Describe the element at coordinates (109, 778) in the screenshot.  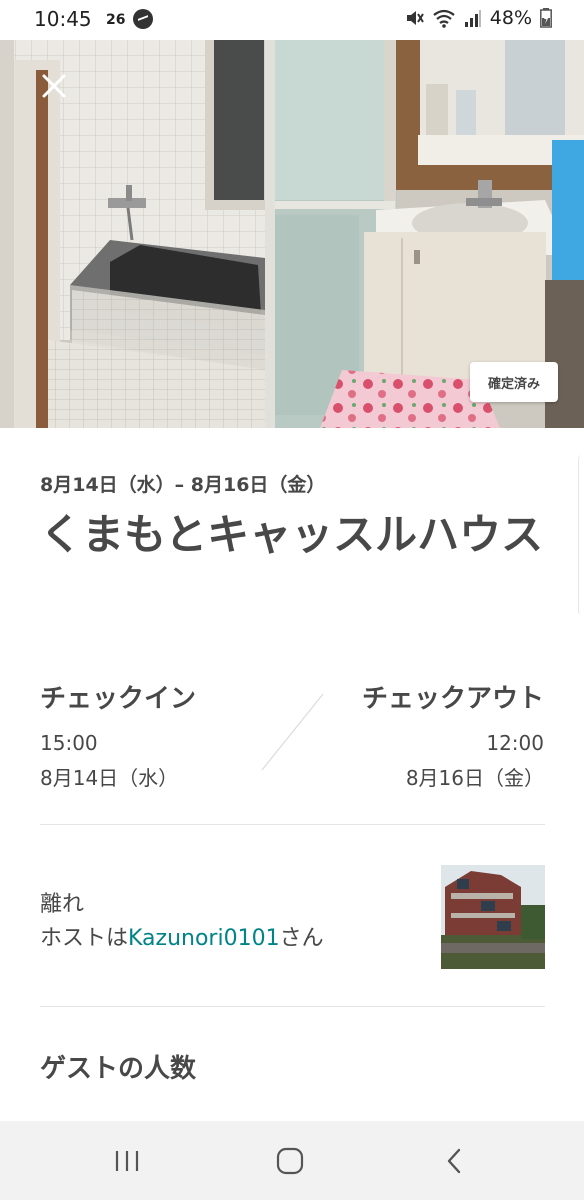
I see `checkin-date: 8月14日（水）` at that location.